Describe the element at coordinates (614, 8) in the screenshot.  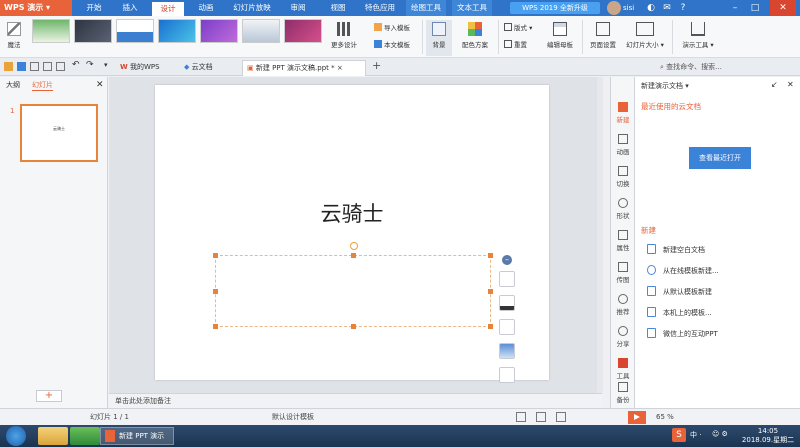
I see `avatar` at that location.